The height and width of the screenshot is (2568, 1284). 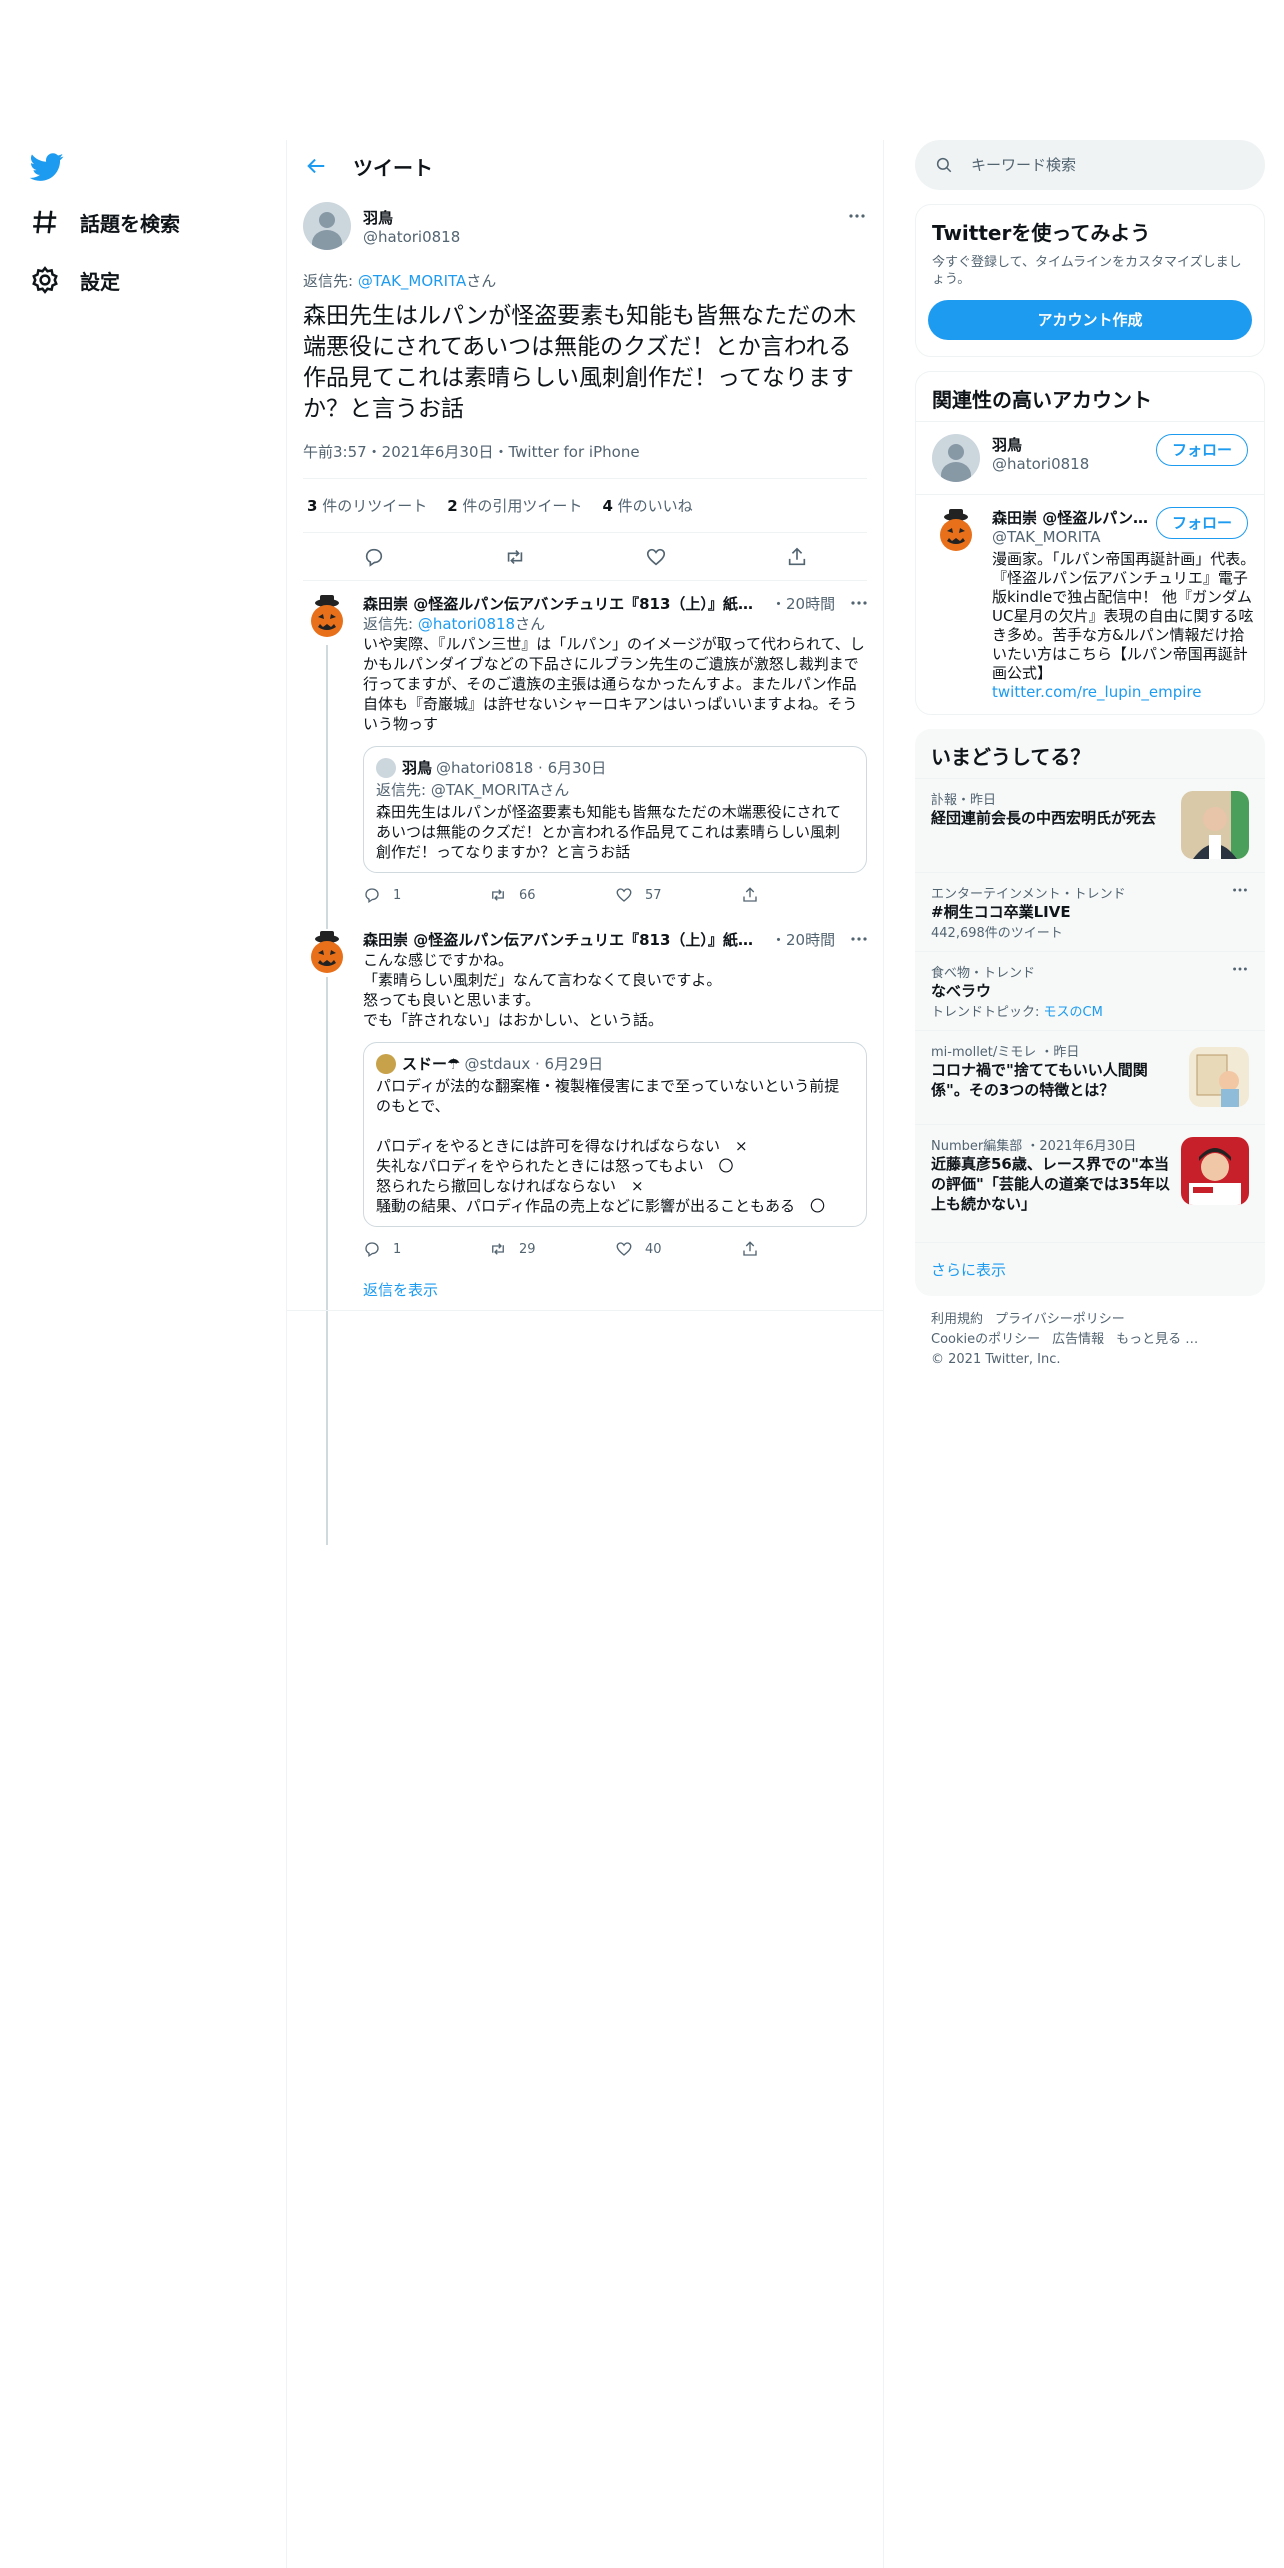 What do you see at coordinates (585, 460) in the screenshot?
I see `tweet-meta: 午前3:57・2021年6月30日・Twitter for iPhone` at bounding box center [585, 460].